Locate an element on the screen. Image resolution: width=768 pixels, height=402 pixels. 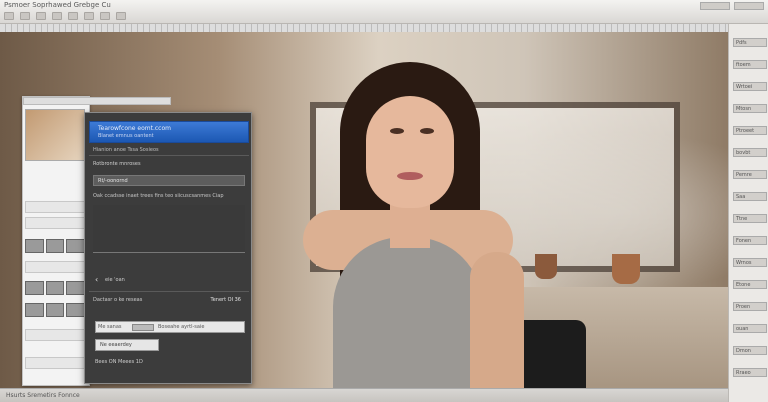
right-panel-item: Rraeo is located at coordinates (750, 372).